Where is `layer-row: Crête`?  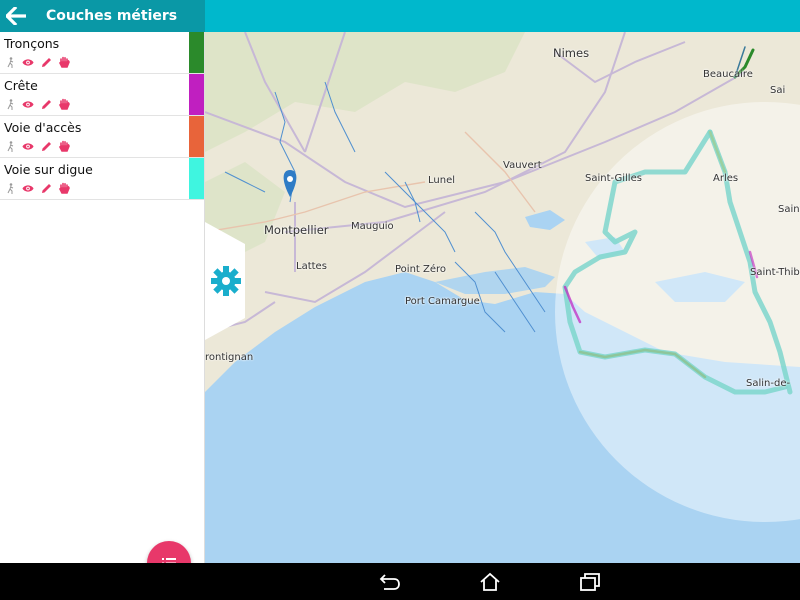
layer-row: Crête is located at coordinates (102, 95).